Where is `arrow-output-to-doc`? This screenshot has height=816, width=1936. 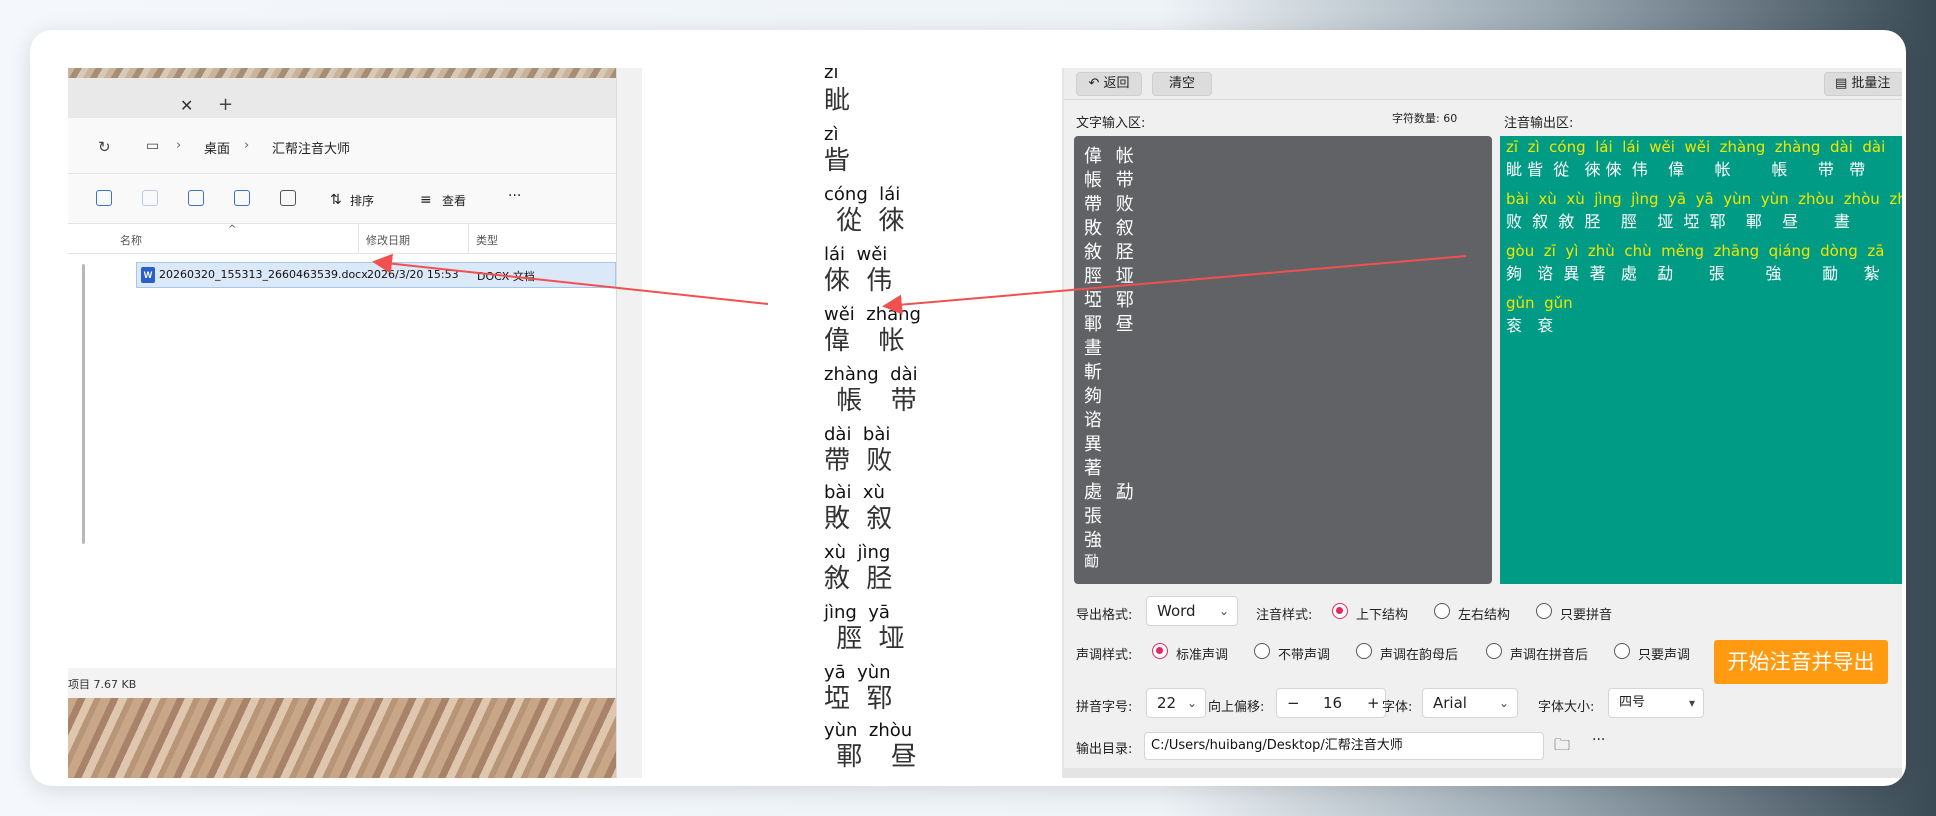 arrow-output-to-doc is located at coordinates (1174, 285).